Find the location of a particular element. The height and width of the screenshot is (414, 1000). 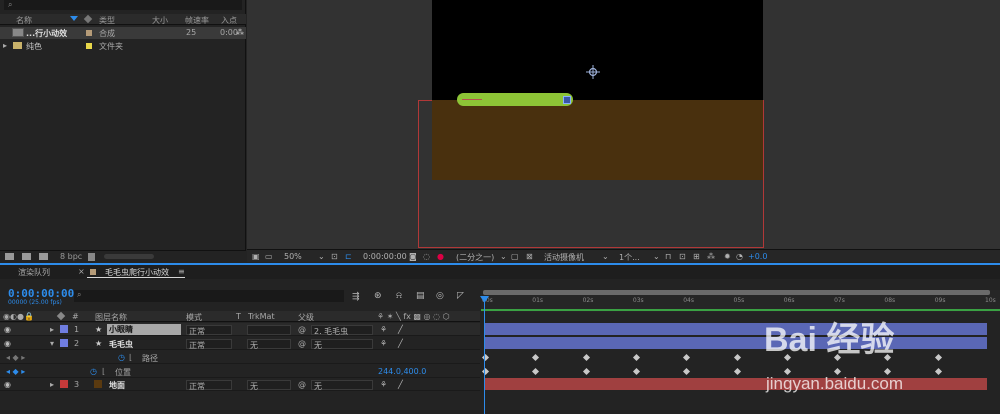

fit-icon: ⊡ is located at coordinates (334, 256).